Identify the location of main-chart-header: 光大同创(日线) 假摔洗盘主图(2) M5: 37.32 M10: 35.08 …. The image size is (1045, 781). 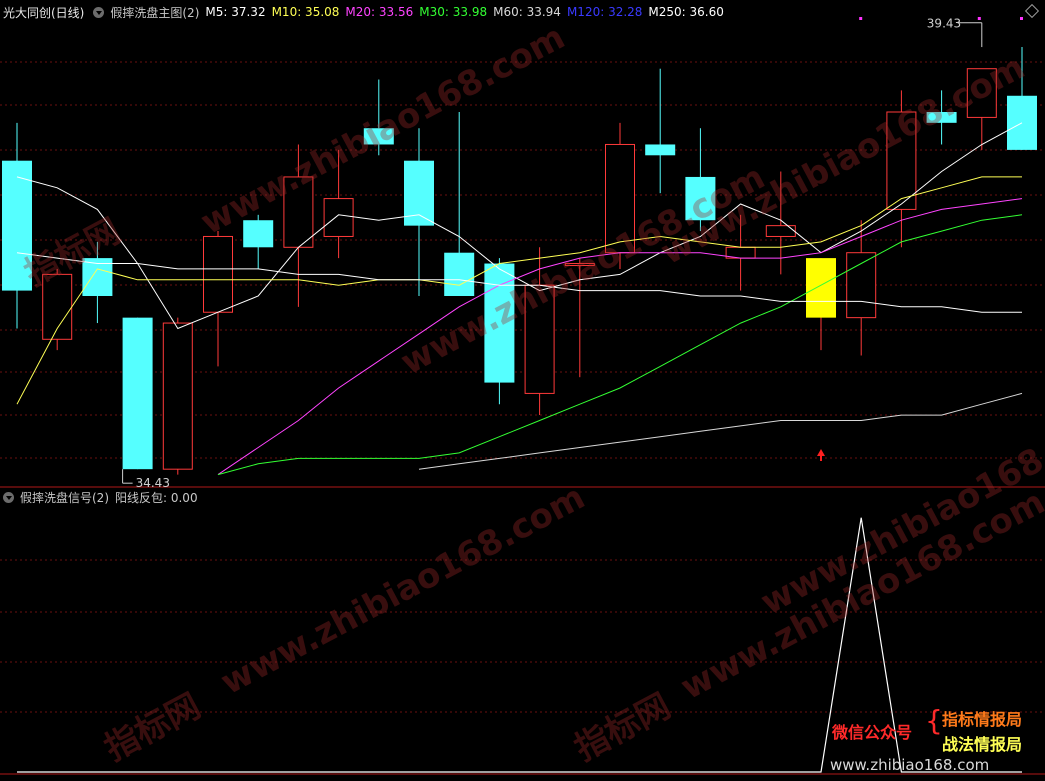
(365, 12).